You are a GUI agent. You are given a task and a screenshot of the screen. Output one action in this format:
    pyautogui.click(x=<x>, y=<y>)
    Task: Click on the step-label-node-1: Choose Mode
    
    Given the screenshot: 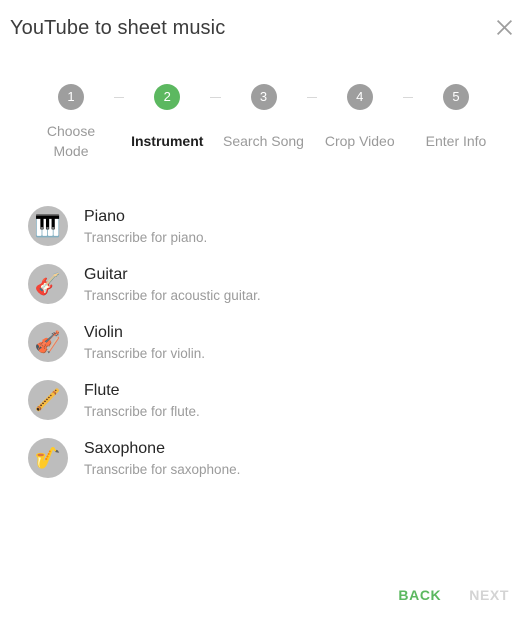 What is the action you would take?
    pyautogui.click(x=71, y=135)
    